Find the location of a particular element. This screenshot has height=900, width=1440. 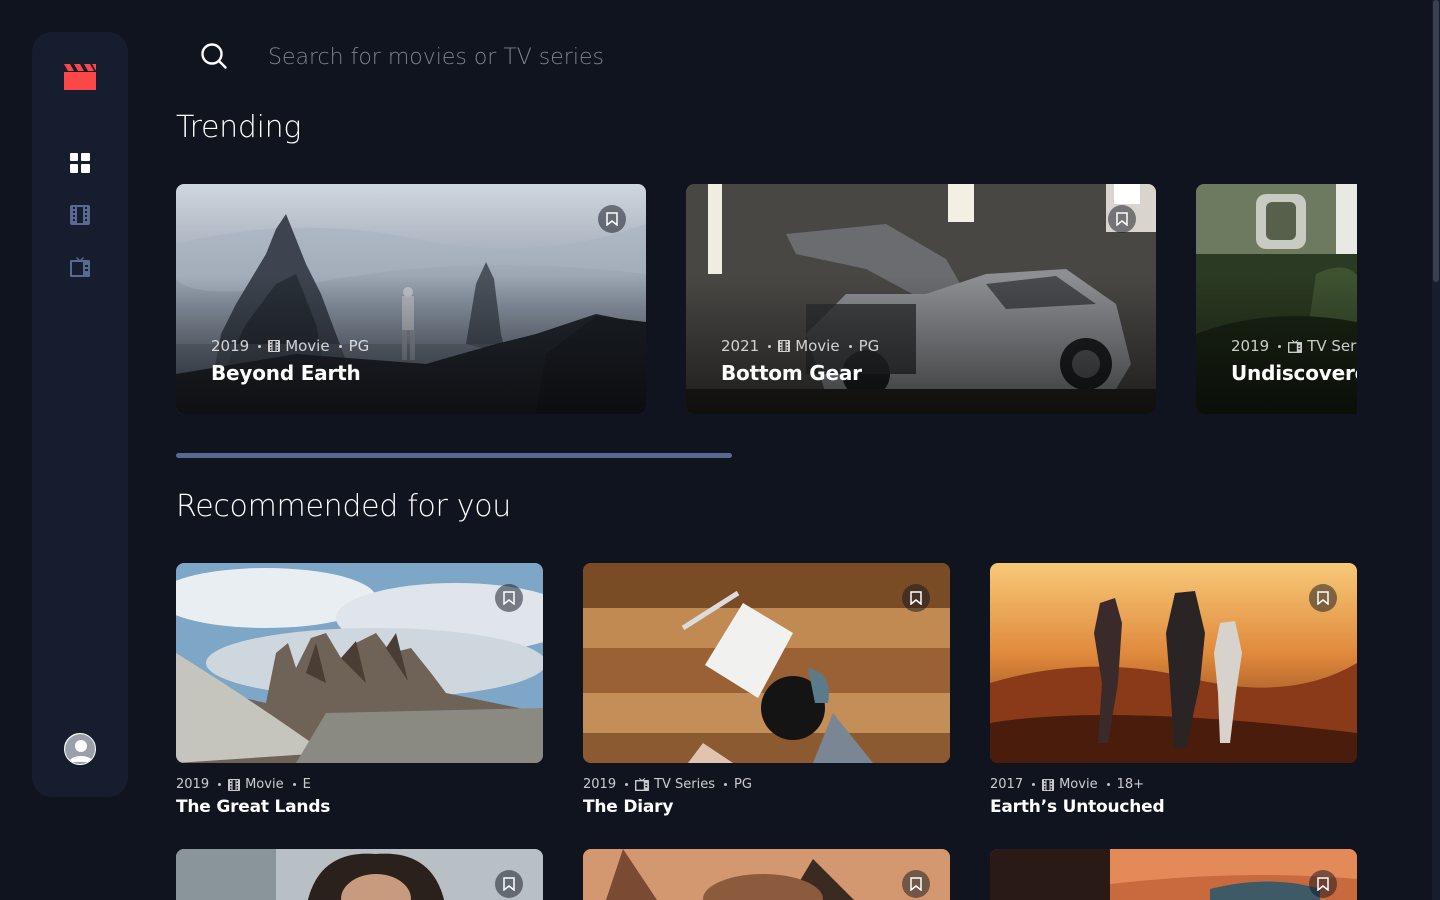

trending-title: Undiscovered Cities is located at coordinates (1294, 373).